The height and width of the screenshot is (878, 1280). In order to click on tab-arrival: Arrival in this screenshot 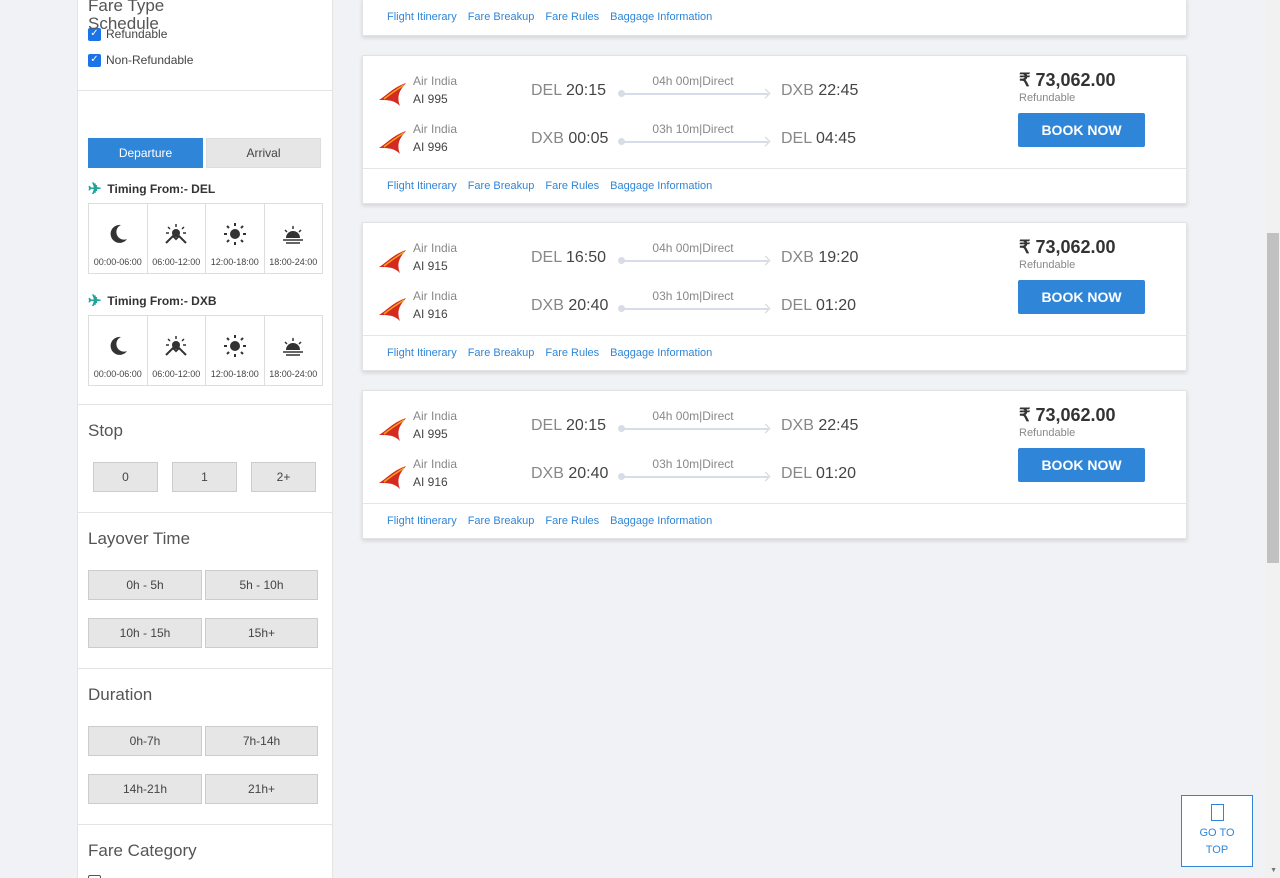, I will do `click(263, 153)`.